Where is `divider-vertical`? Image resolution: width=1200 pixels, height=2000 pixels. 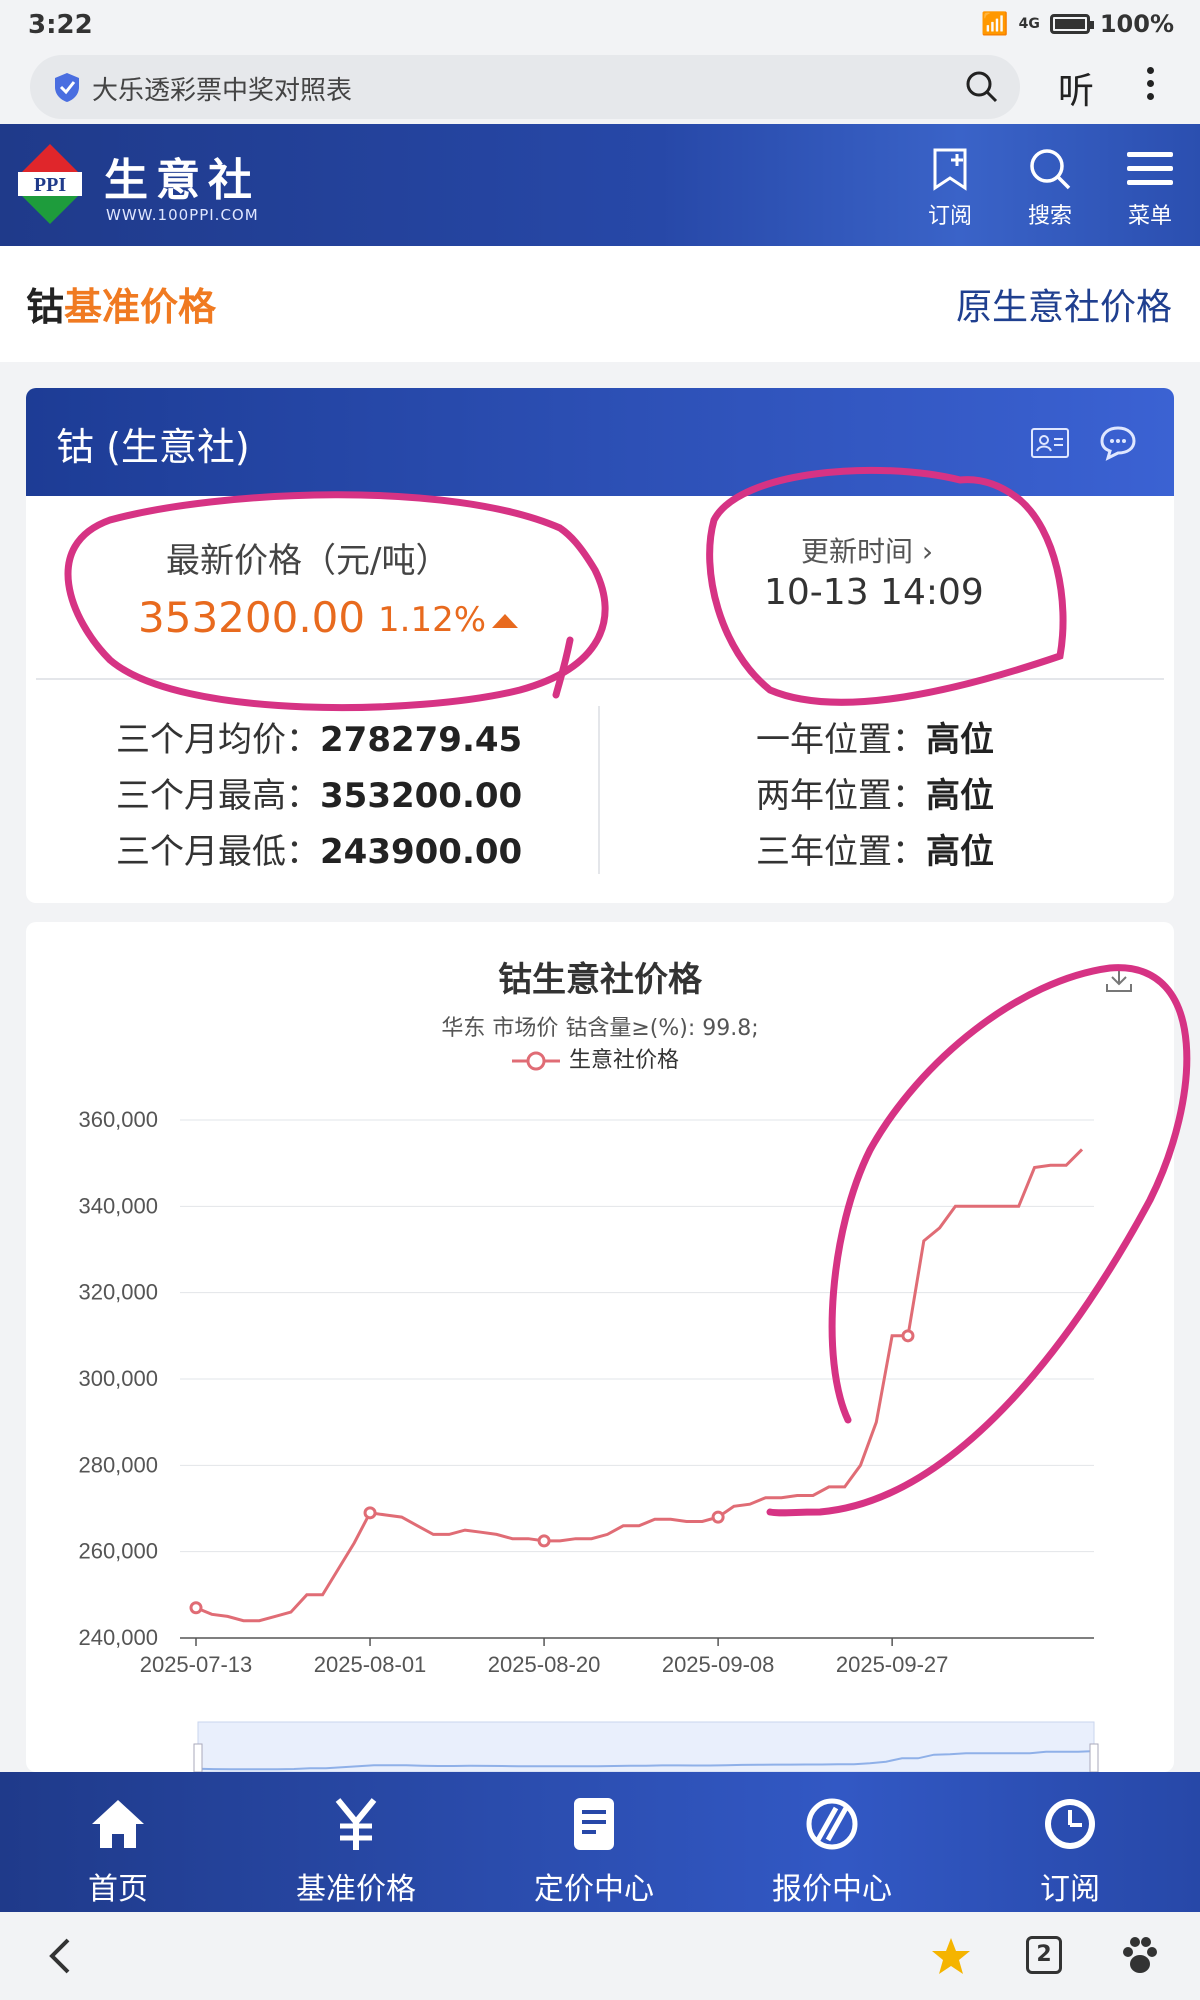
divider-vertical is located at coordinates (599, 790).